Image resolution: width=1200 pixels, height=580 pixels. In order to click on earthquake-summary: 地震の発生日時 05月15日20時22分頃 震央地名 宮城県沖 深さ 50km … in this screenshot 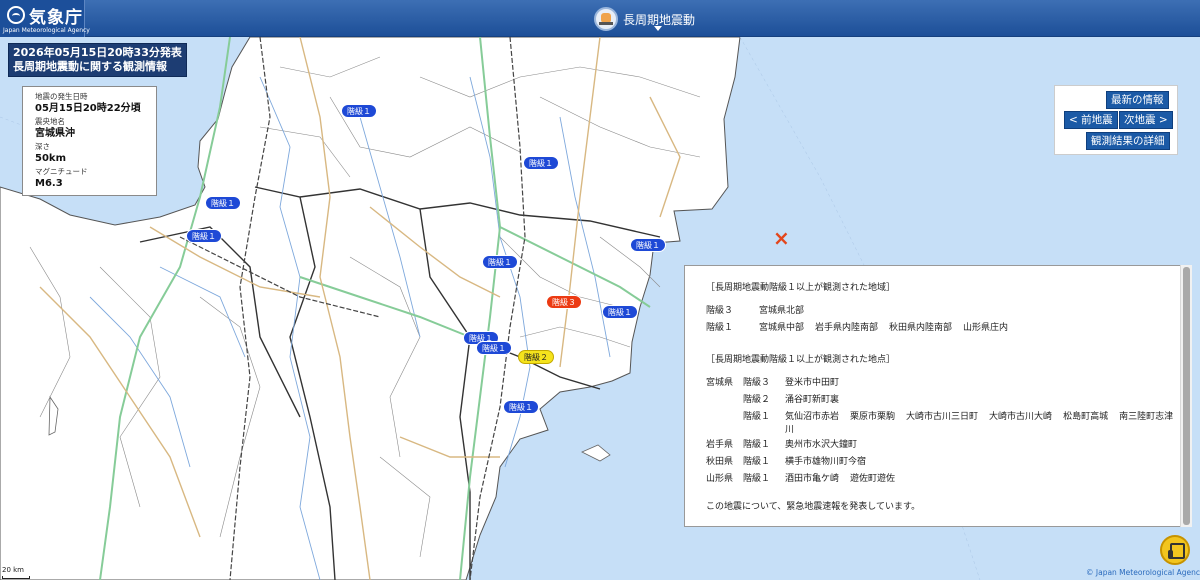, I will do `click(89, 141)`.